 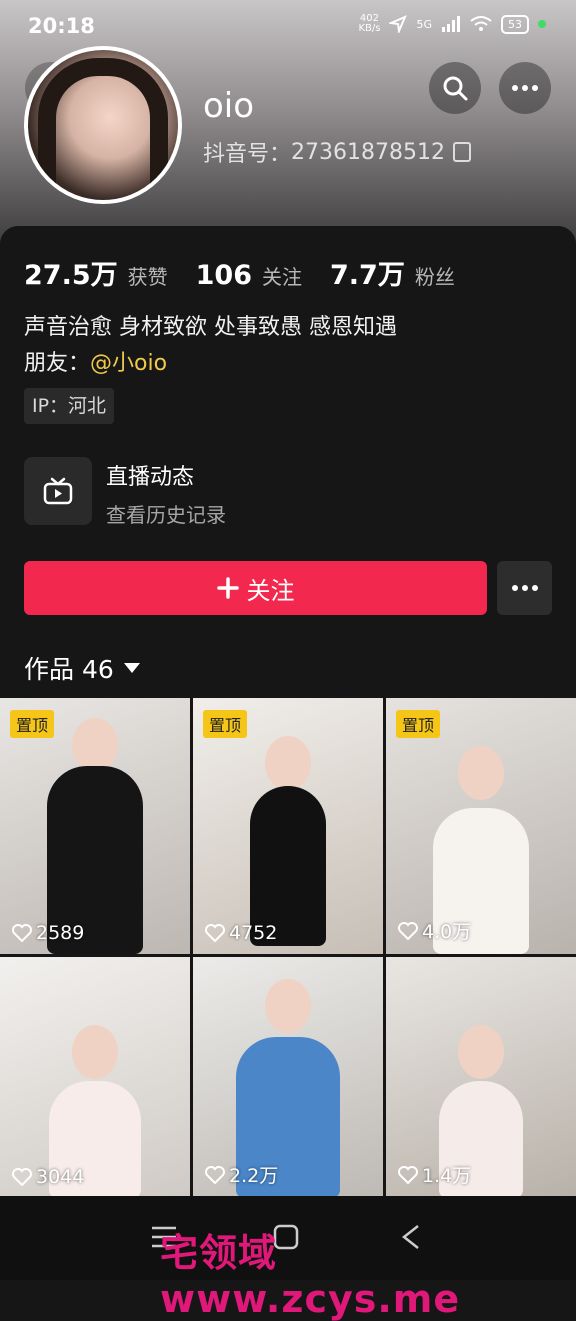 What do you see at coordinates (58, 491) in the screenshot?
I see `tv-icon` at bounding box center [58, 491].